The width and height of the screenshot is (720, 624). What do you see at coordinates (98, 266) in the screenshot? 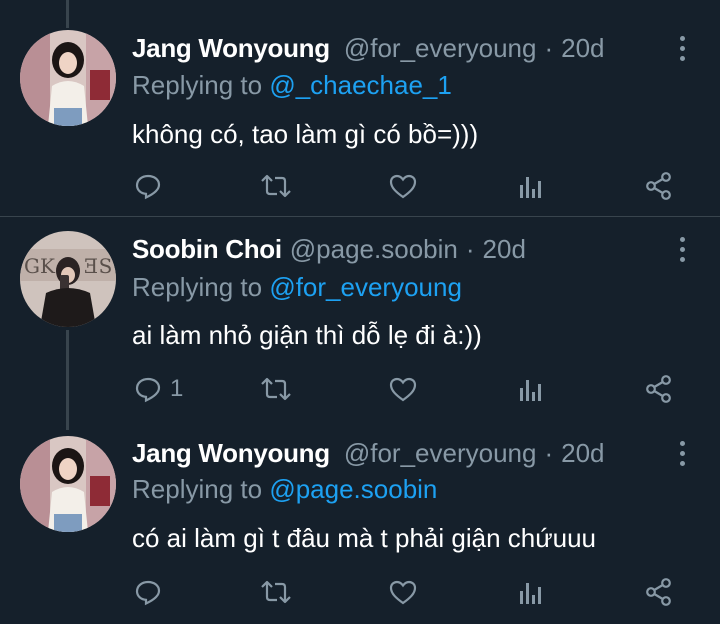
I see `svg-text: ƎS` at bounding box center [98, 266].